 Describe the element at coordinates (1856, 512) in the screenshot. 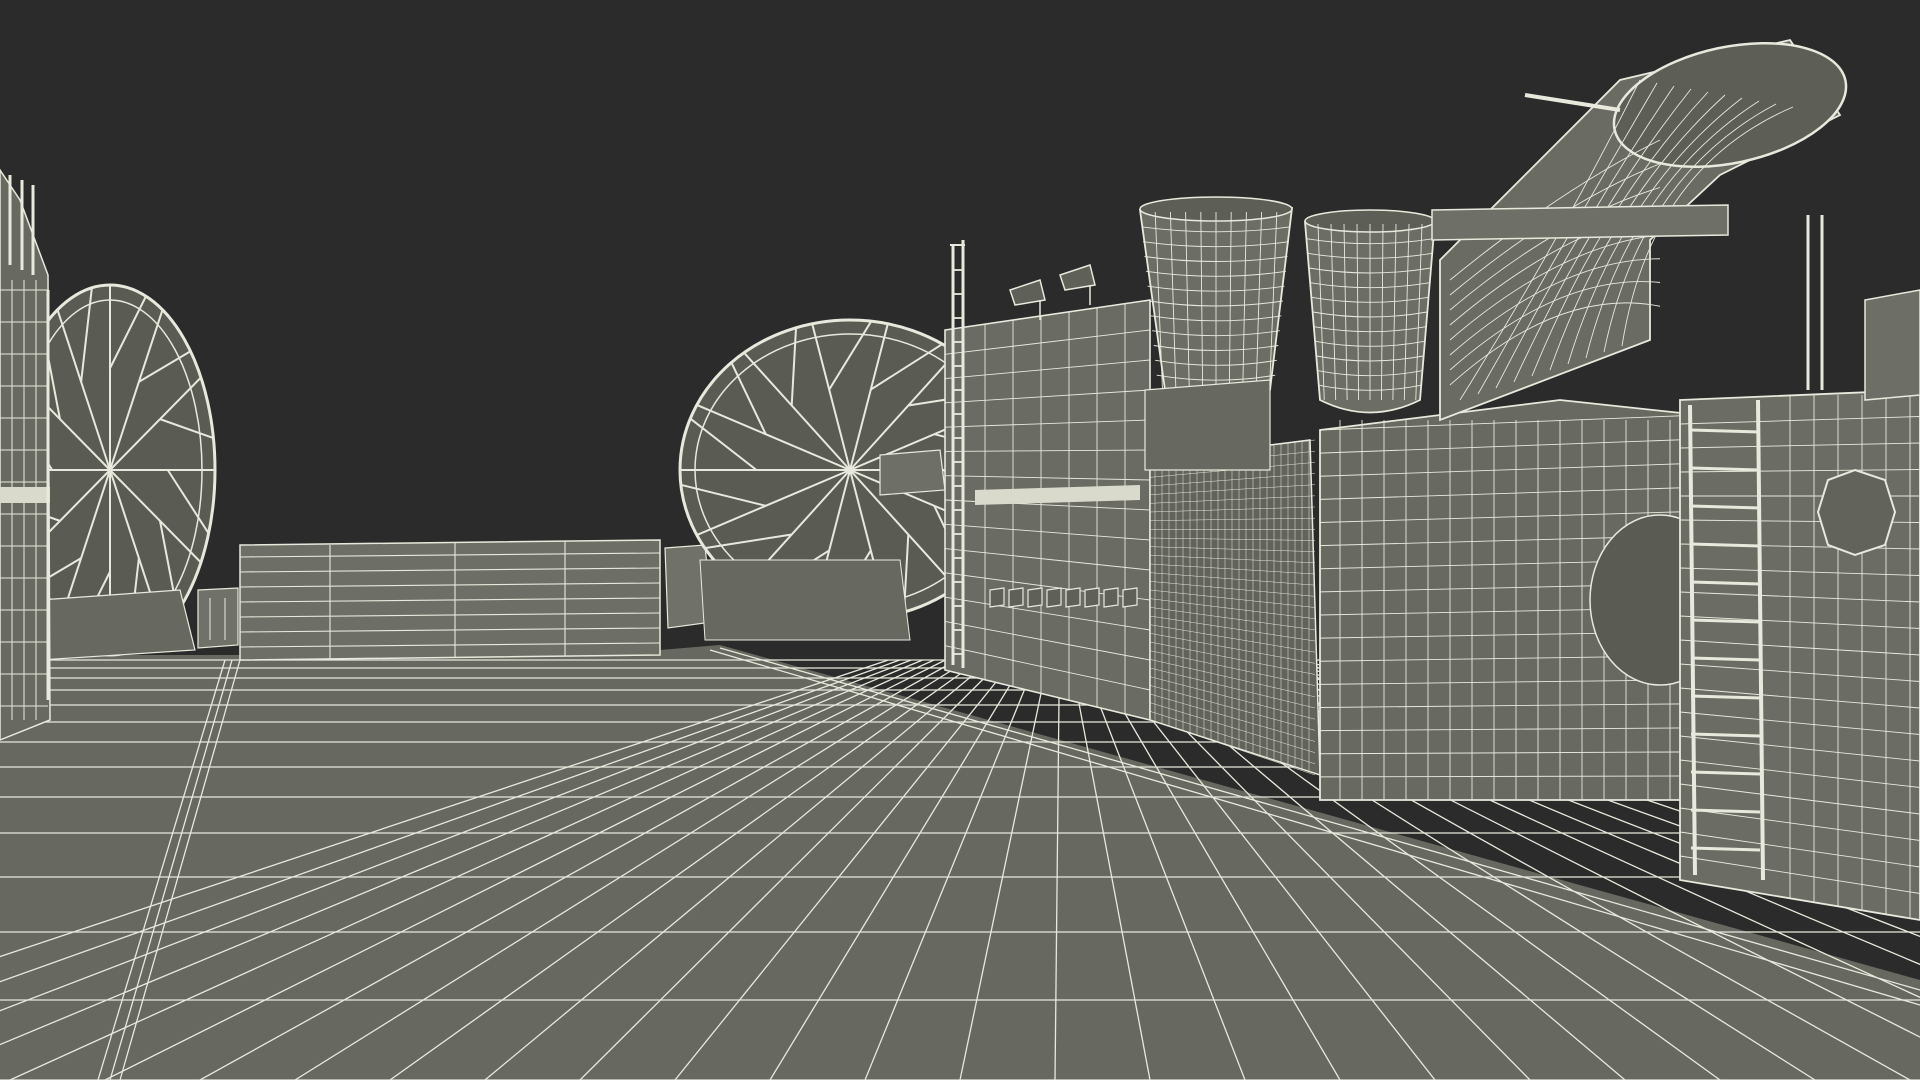

I see `octagonal-porthole` at that location.